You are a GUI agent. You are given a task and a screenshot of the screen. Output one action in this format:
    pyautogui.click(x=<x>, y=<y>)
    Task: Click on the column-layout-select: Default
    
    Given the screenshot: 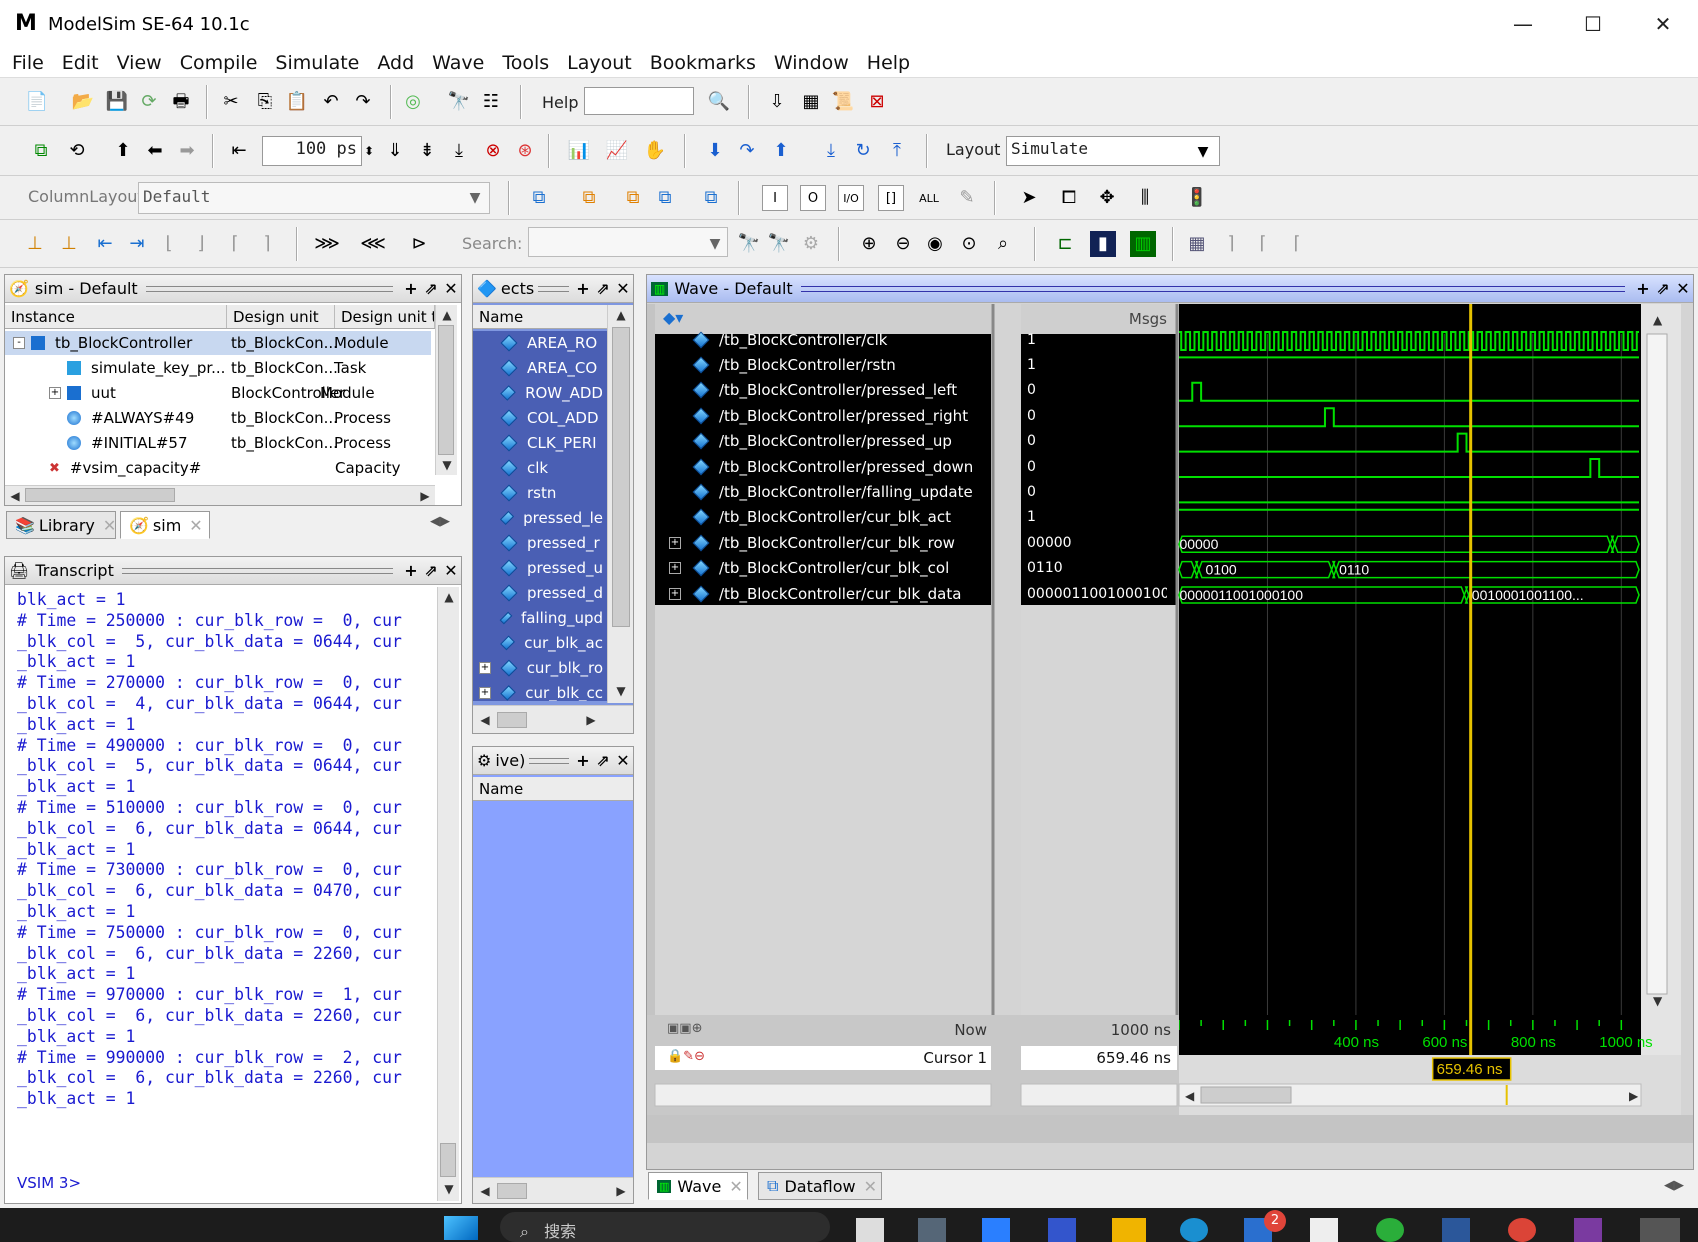 What is the action you would take?
    pyautogui.click(x=314, y=198)
    